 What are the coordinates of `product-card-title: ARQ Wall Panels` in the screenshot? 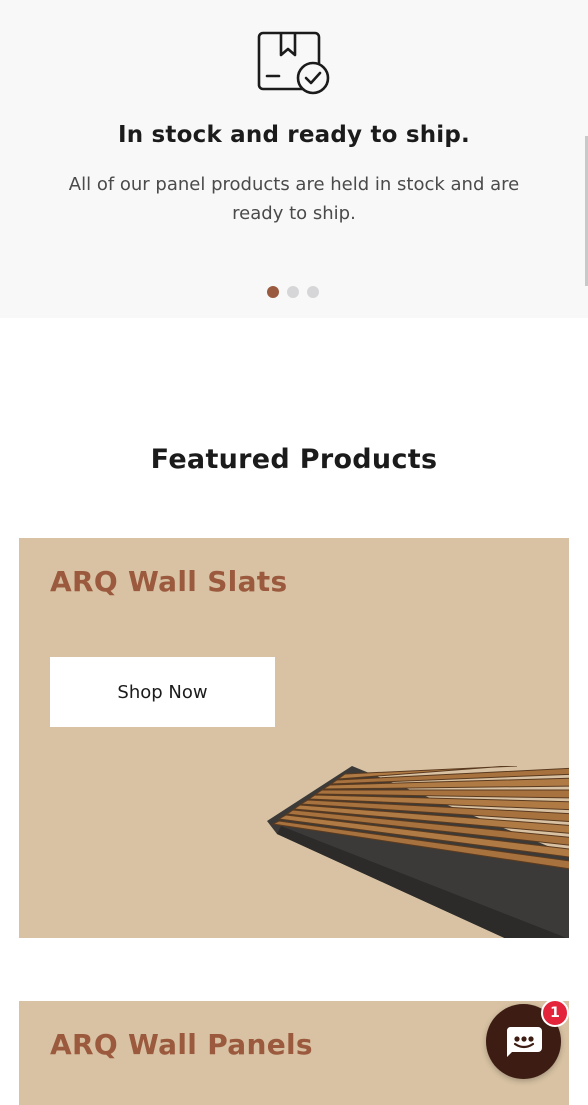 It's located at (181, 1044).